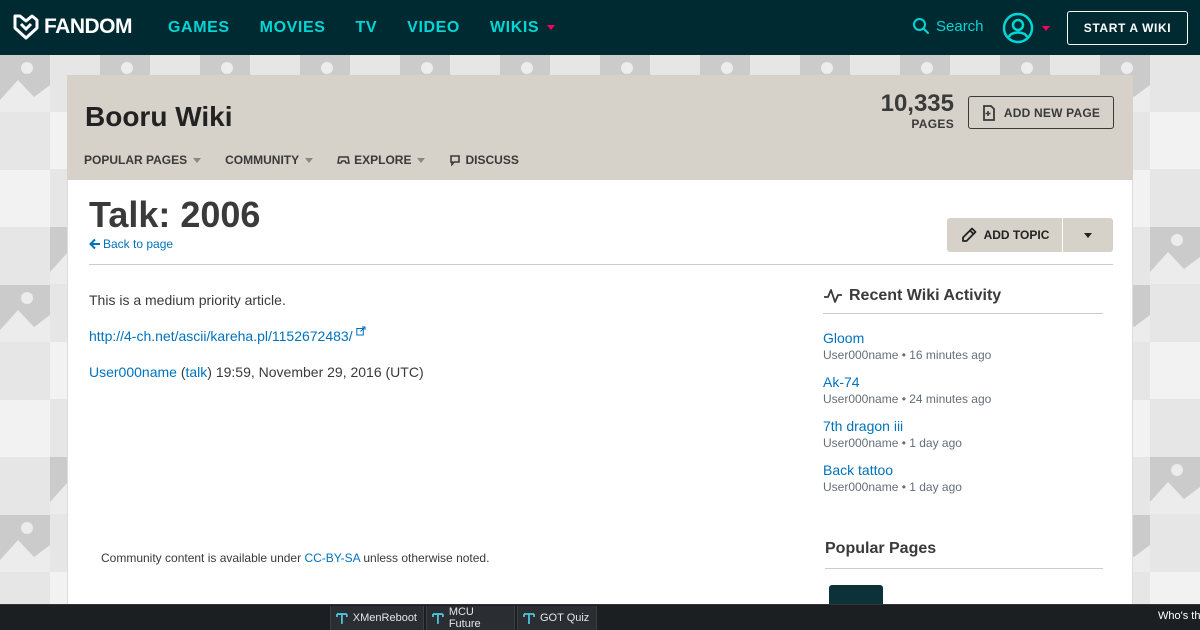  Describe the element at coordinates (1179, 616) in the screenshot. I see `bottom-bar-ticker: Who's th` at that location.